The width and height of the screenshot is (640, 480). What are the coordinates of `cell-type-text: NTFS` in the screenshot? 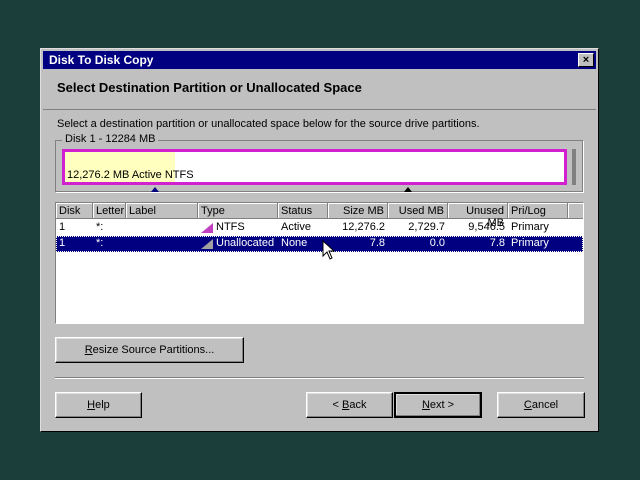 It's located at (230, 227).